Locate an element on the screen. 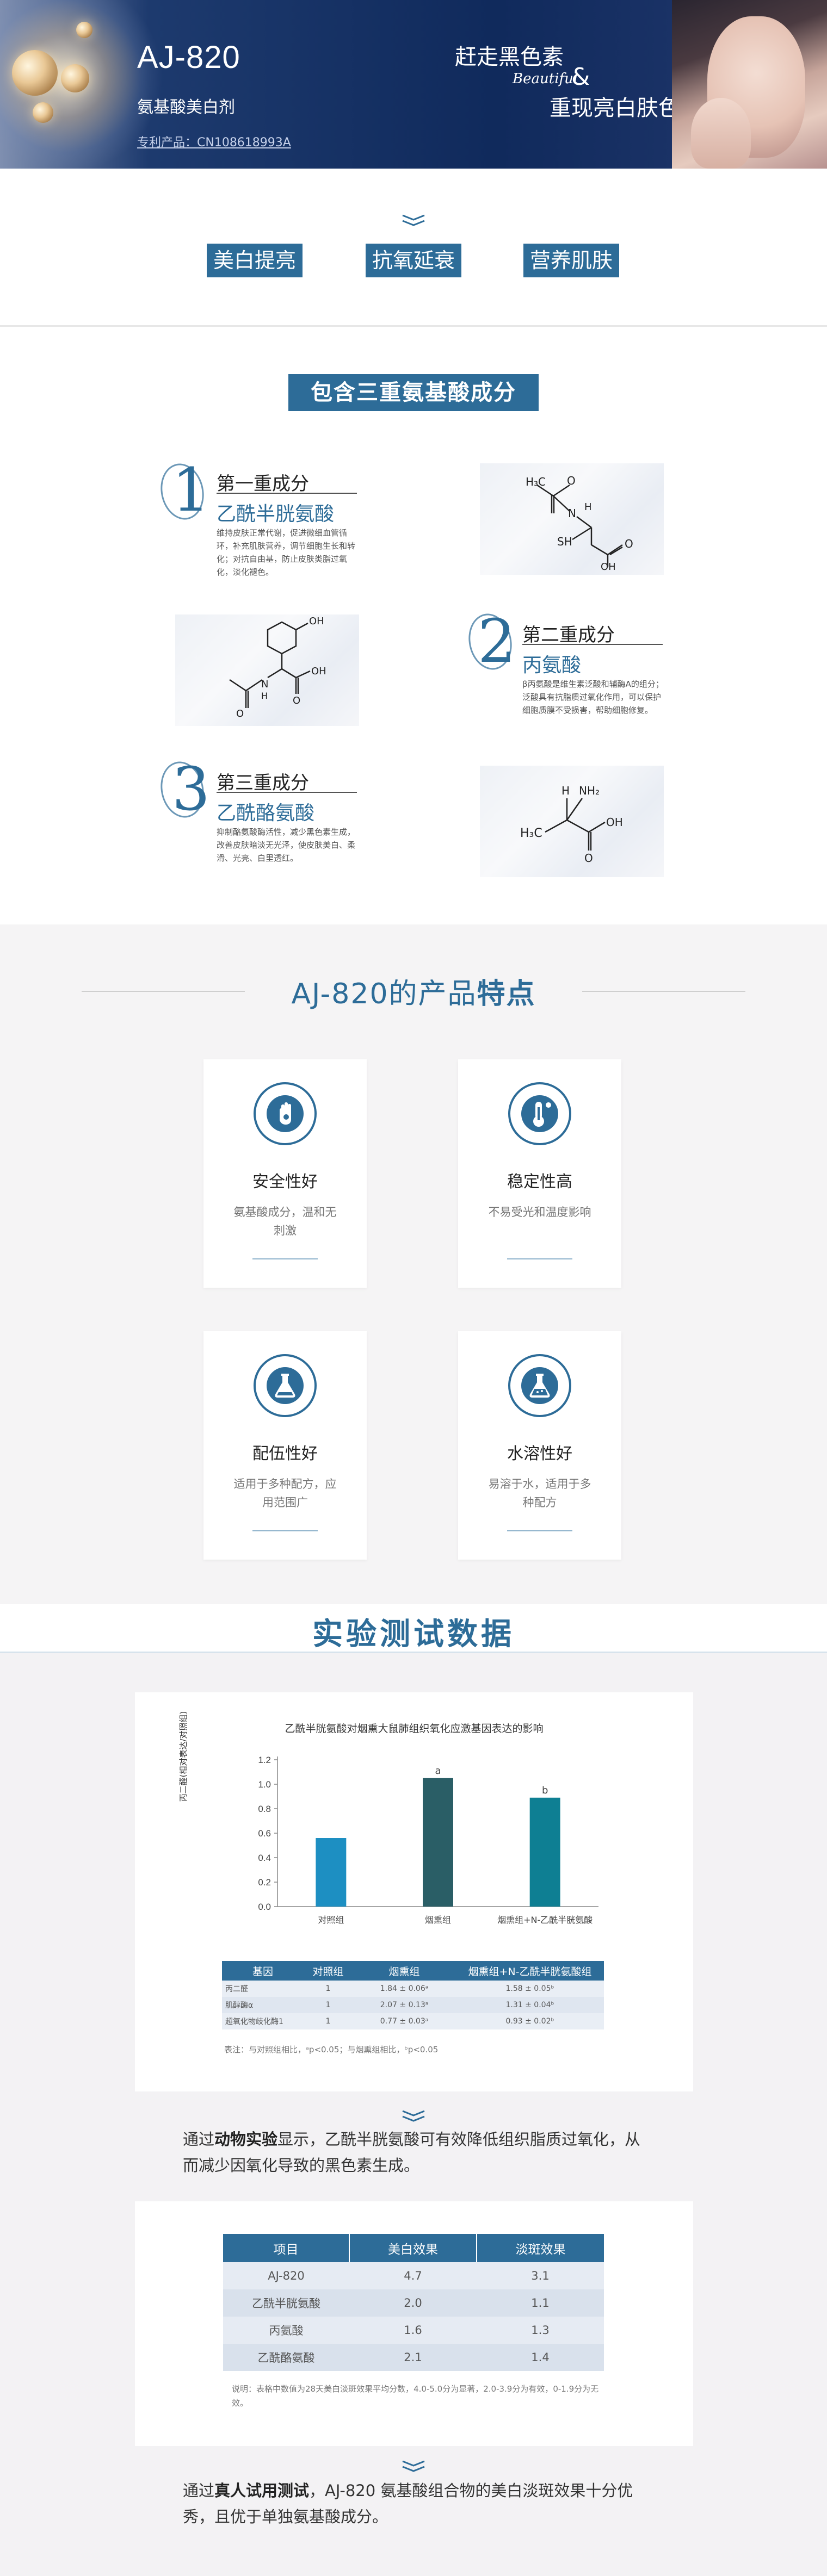 The width and height of the screenshot is (827, 2576). table-row: AJ-820 4.7 3.1 is located at coordinates (414, 2276).